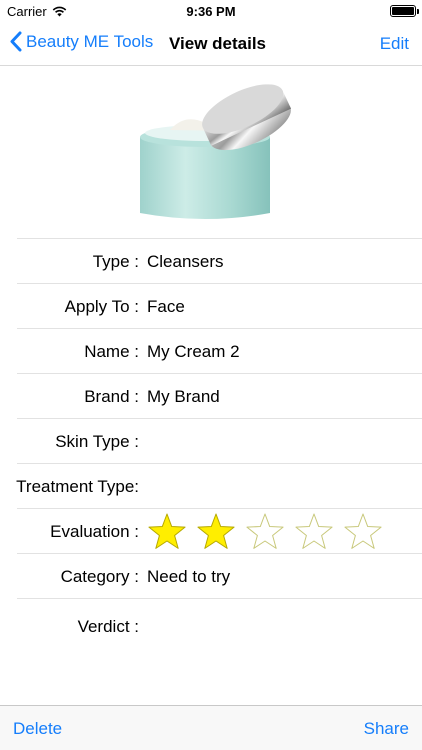 This screenshot has height=750, width=422. I want to click on star-rating, so click(265, 532).